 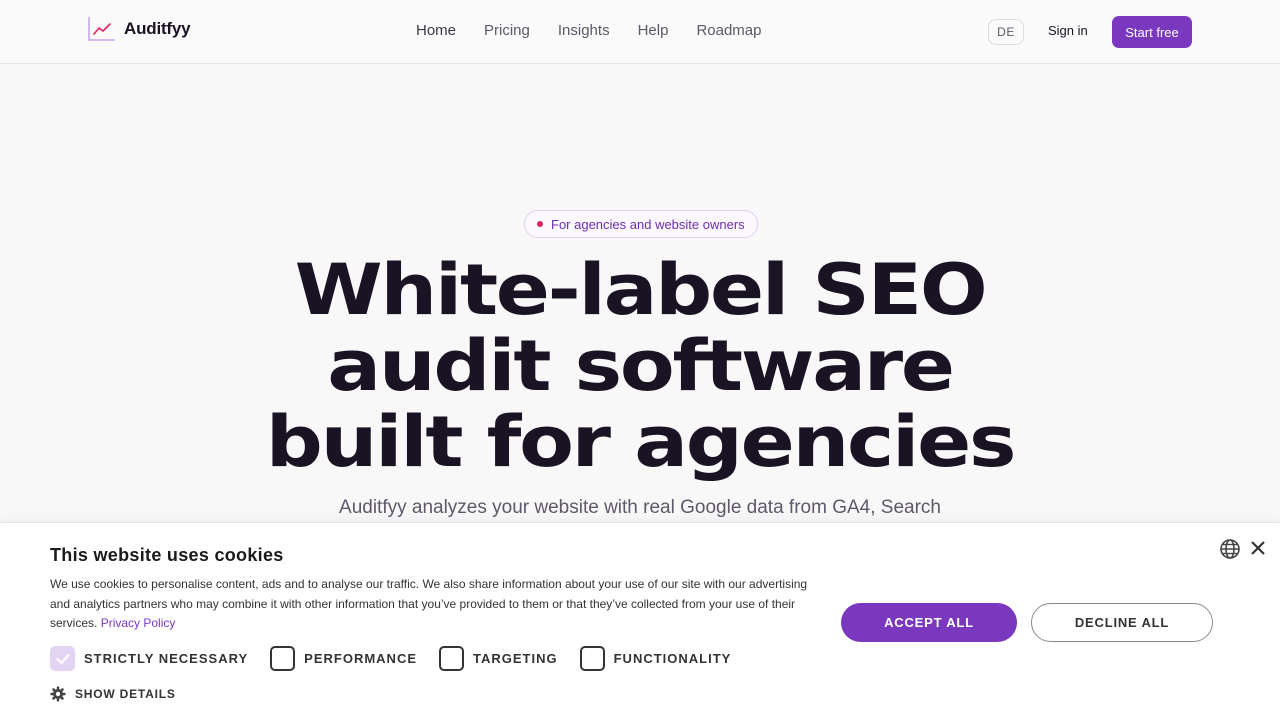 I want to click on nav-home: Home, so click(x=436, y=30).